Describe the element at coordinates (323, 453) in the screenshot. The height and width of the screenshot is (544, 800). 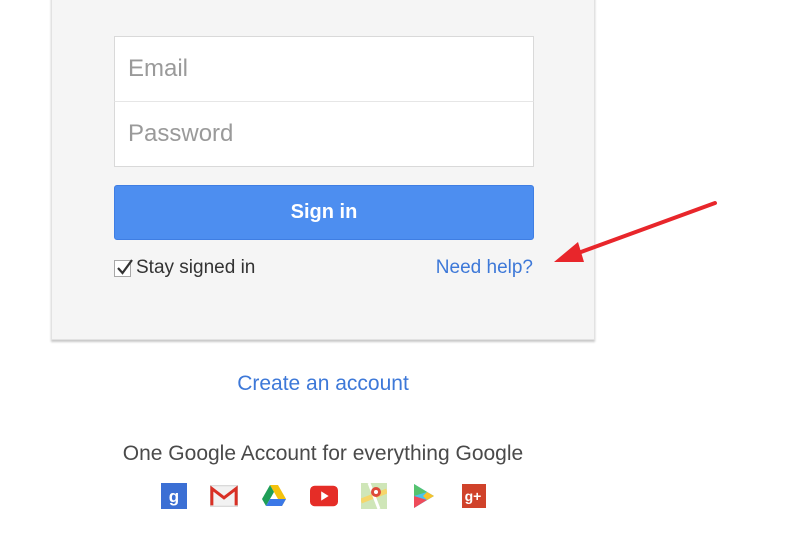
I see `tagline-text: One Google Account for everything Google` at that location.